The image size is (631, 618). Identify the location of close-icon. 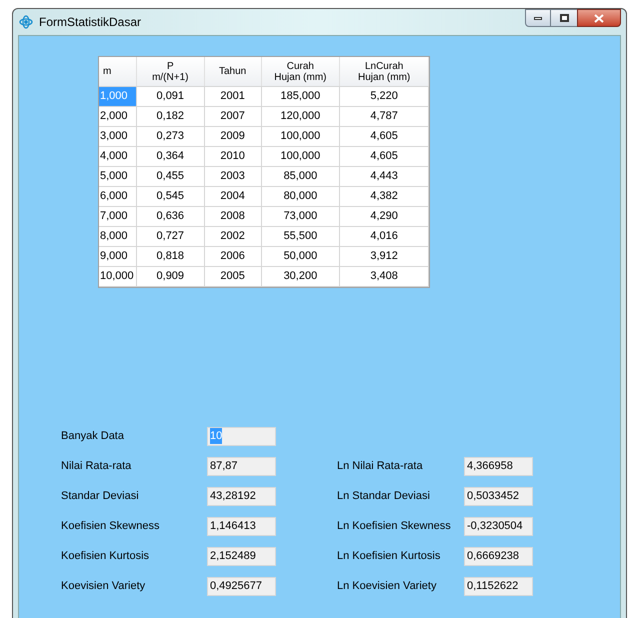
(599, 18).